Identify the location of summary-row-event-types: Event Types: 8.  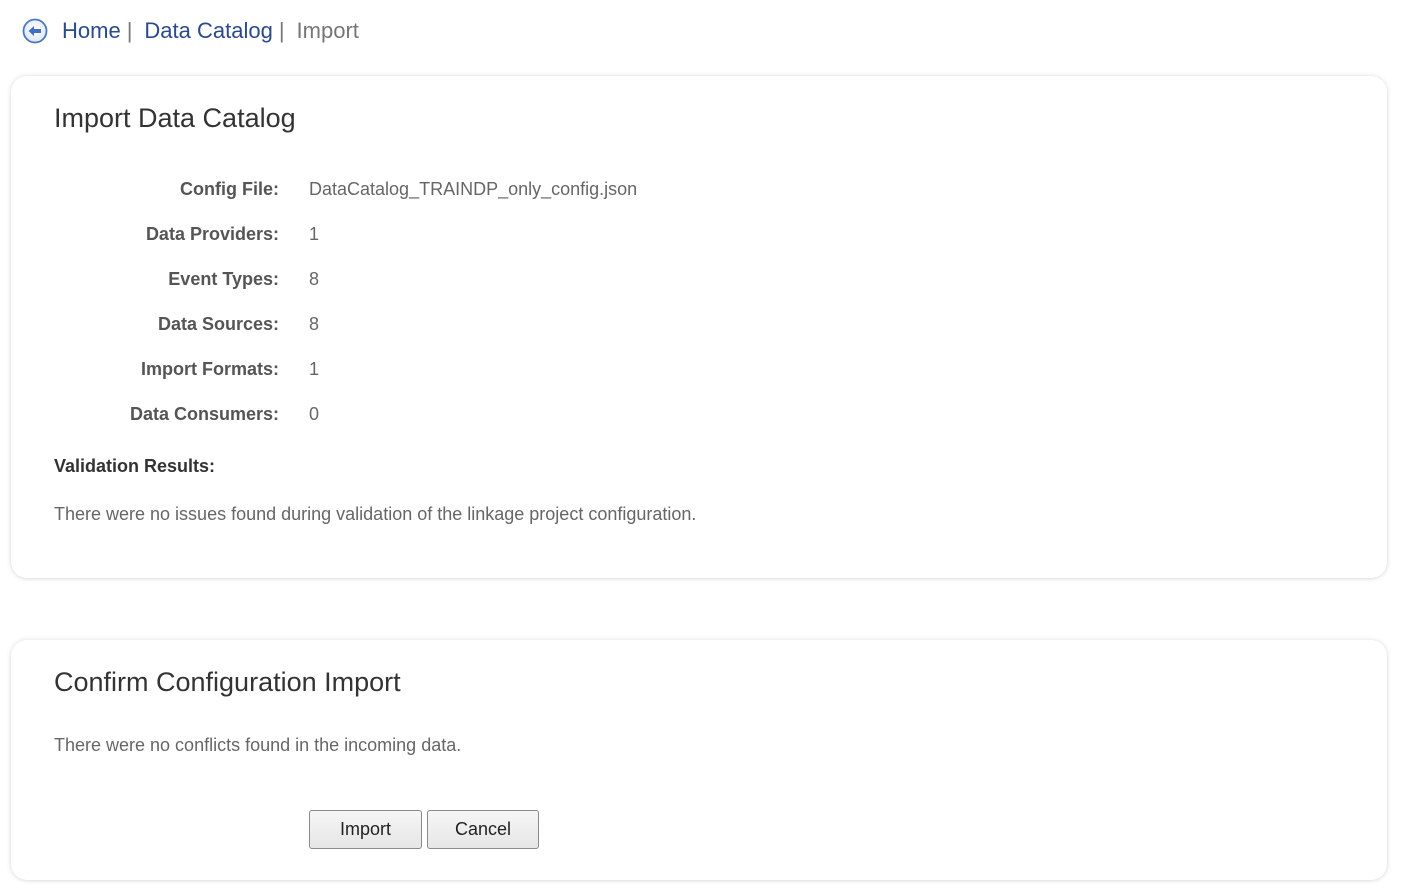
(461, 291).